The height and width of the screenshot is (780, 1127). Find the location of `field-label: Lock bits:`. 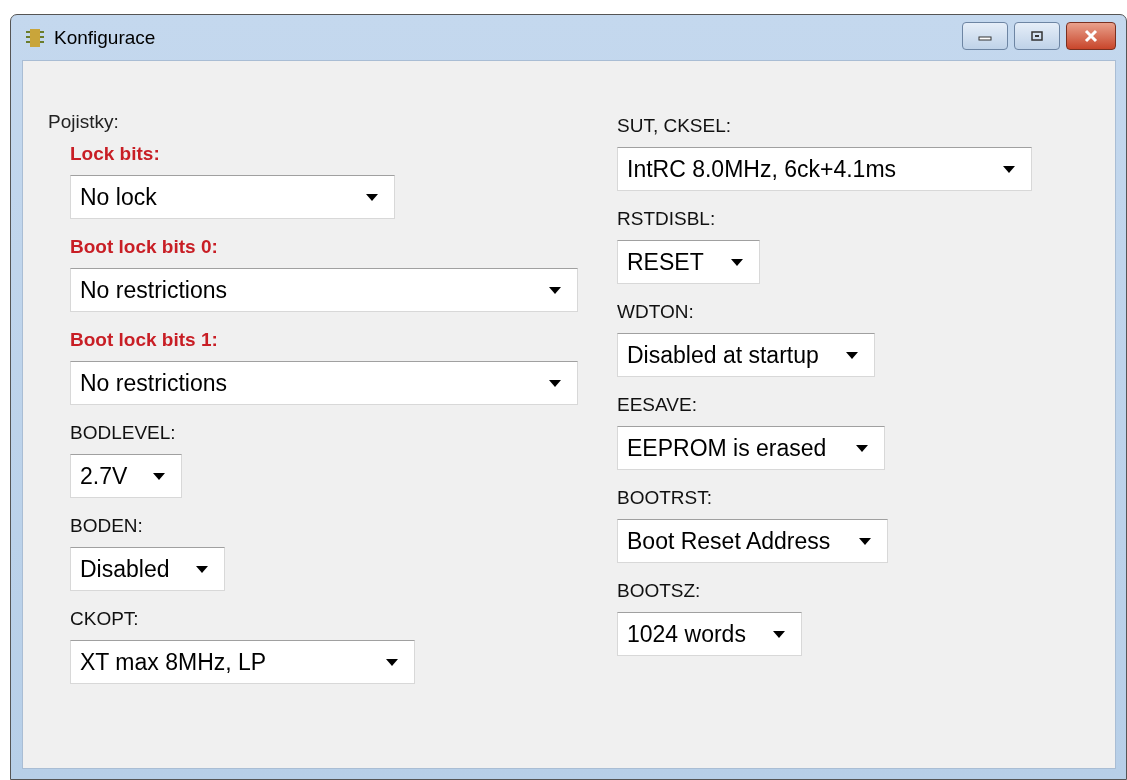

field-label: Lock bits: is located at coordinates (115, 154).